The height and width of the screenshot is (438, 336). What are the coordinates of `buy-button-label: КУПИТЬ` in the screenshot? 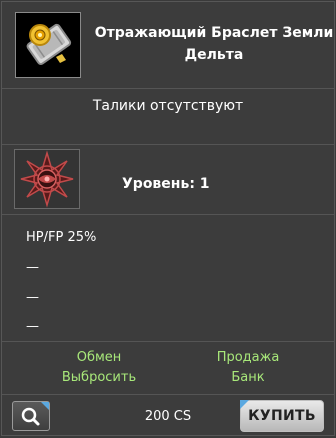 It's located at (282, 416).